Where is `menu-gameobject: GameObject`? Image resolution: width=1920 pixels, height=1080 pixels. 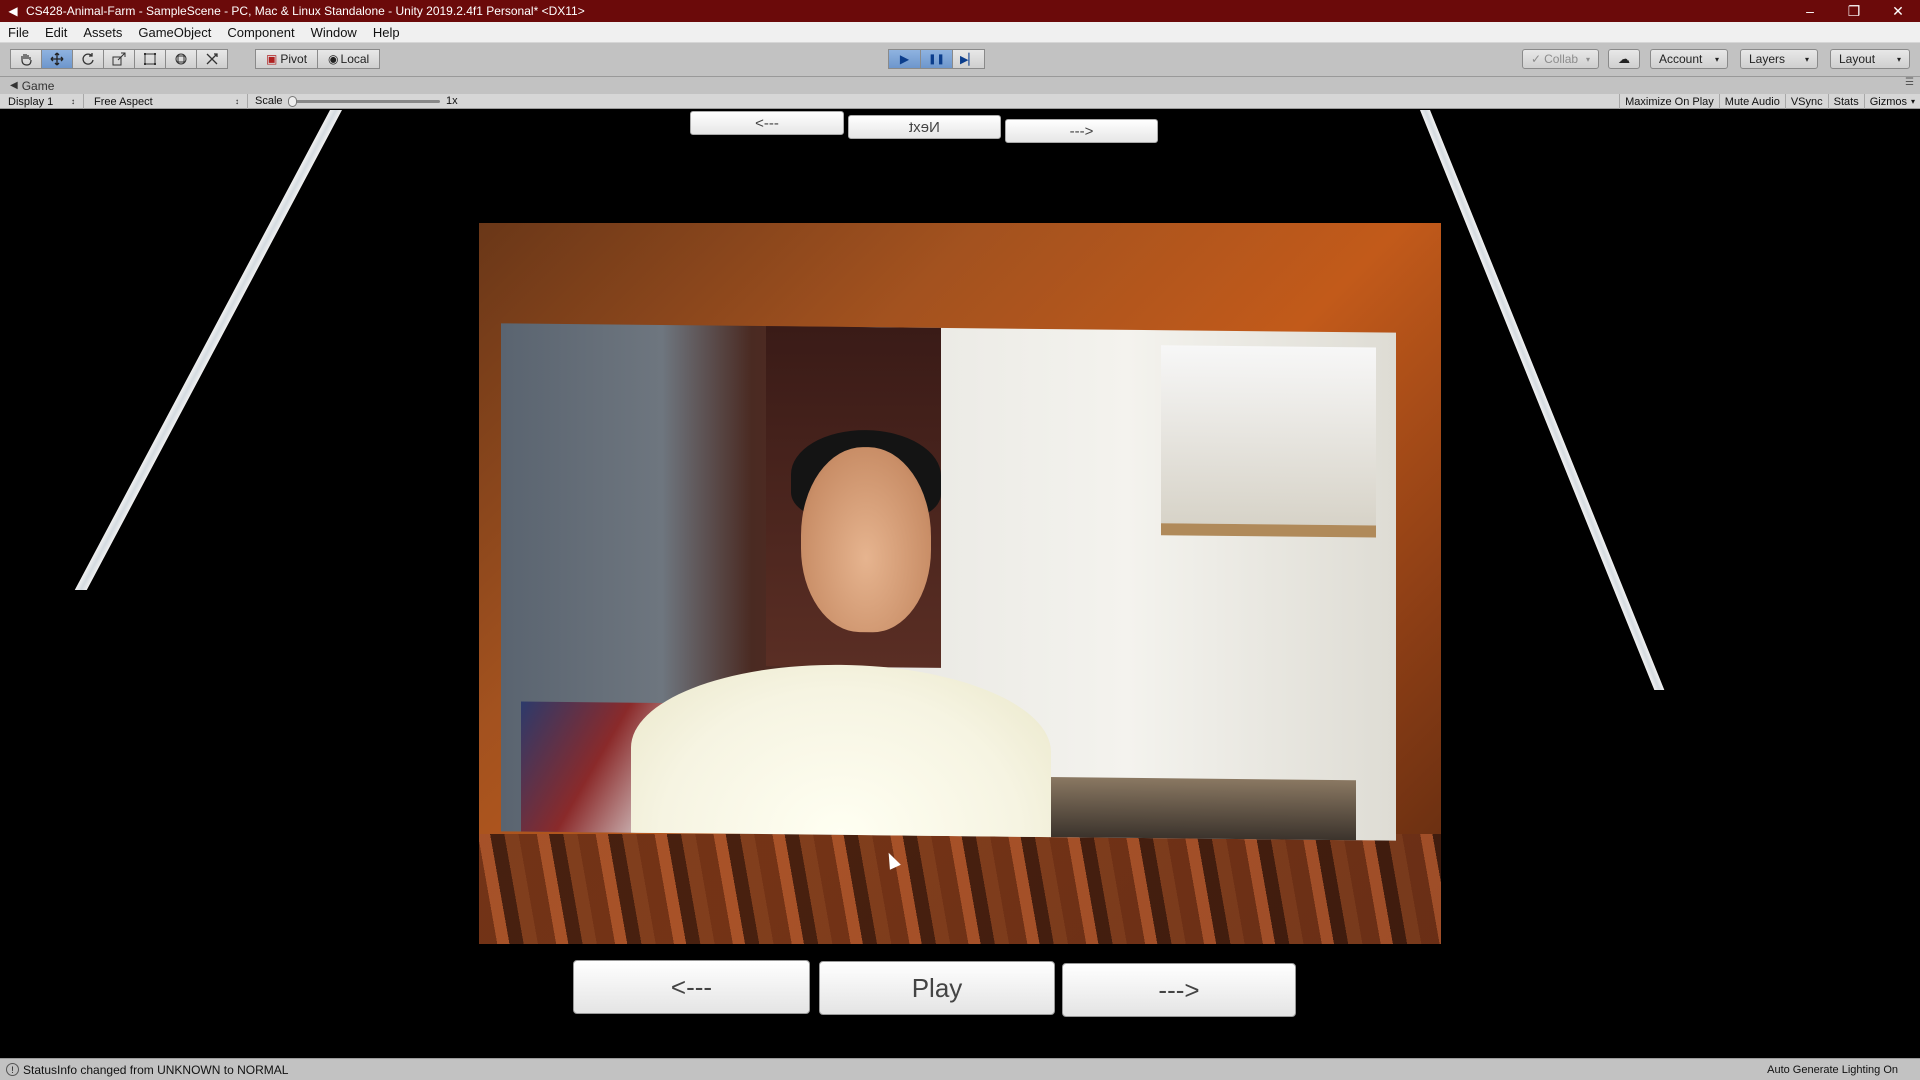
menu-gameobject: GameObject is located at coordinates (174, 32).